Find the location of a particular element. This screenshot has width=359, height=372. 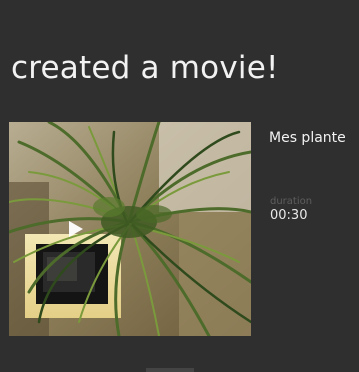

play-icon is located at coordinates (76, 229).